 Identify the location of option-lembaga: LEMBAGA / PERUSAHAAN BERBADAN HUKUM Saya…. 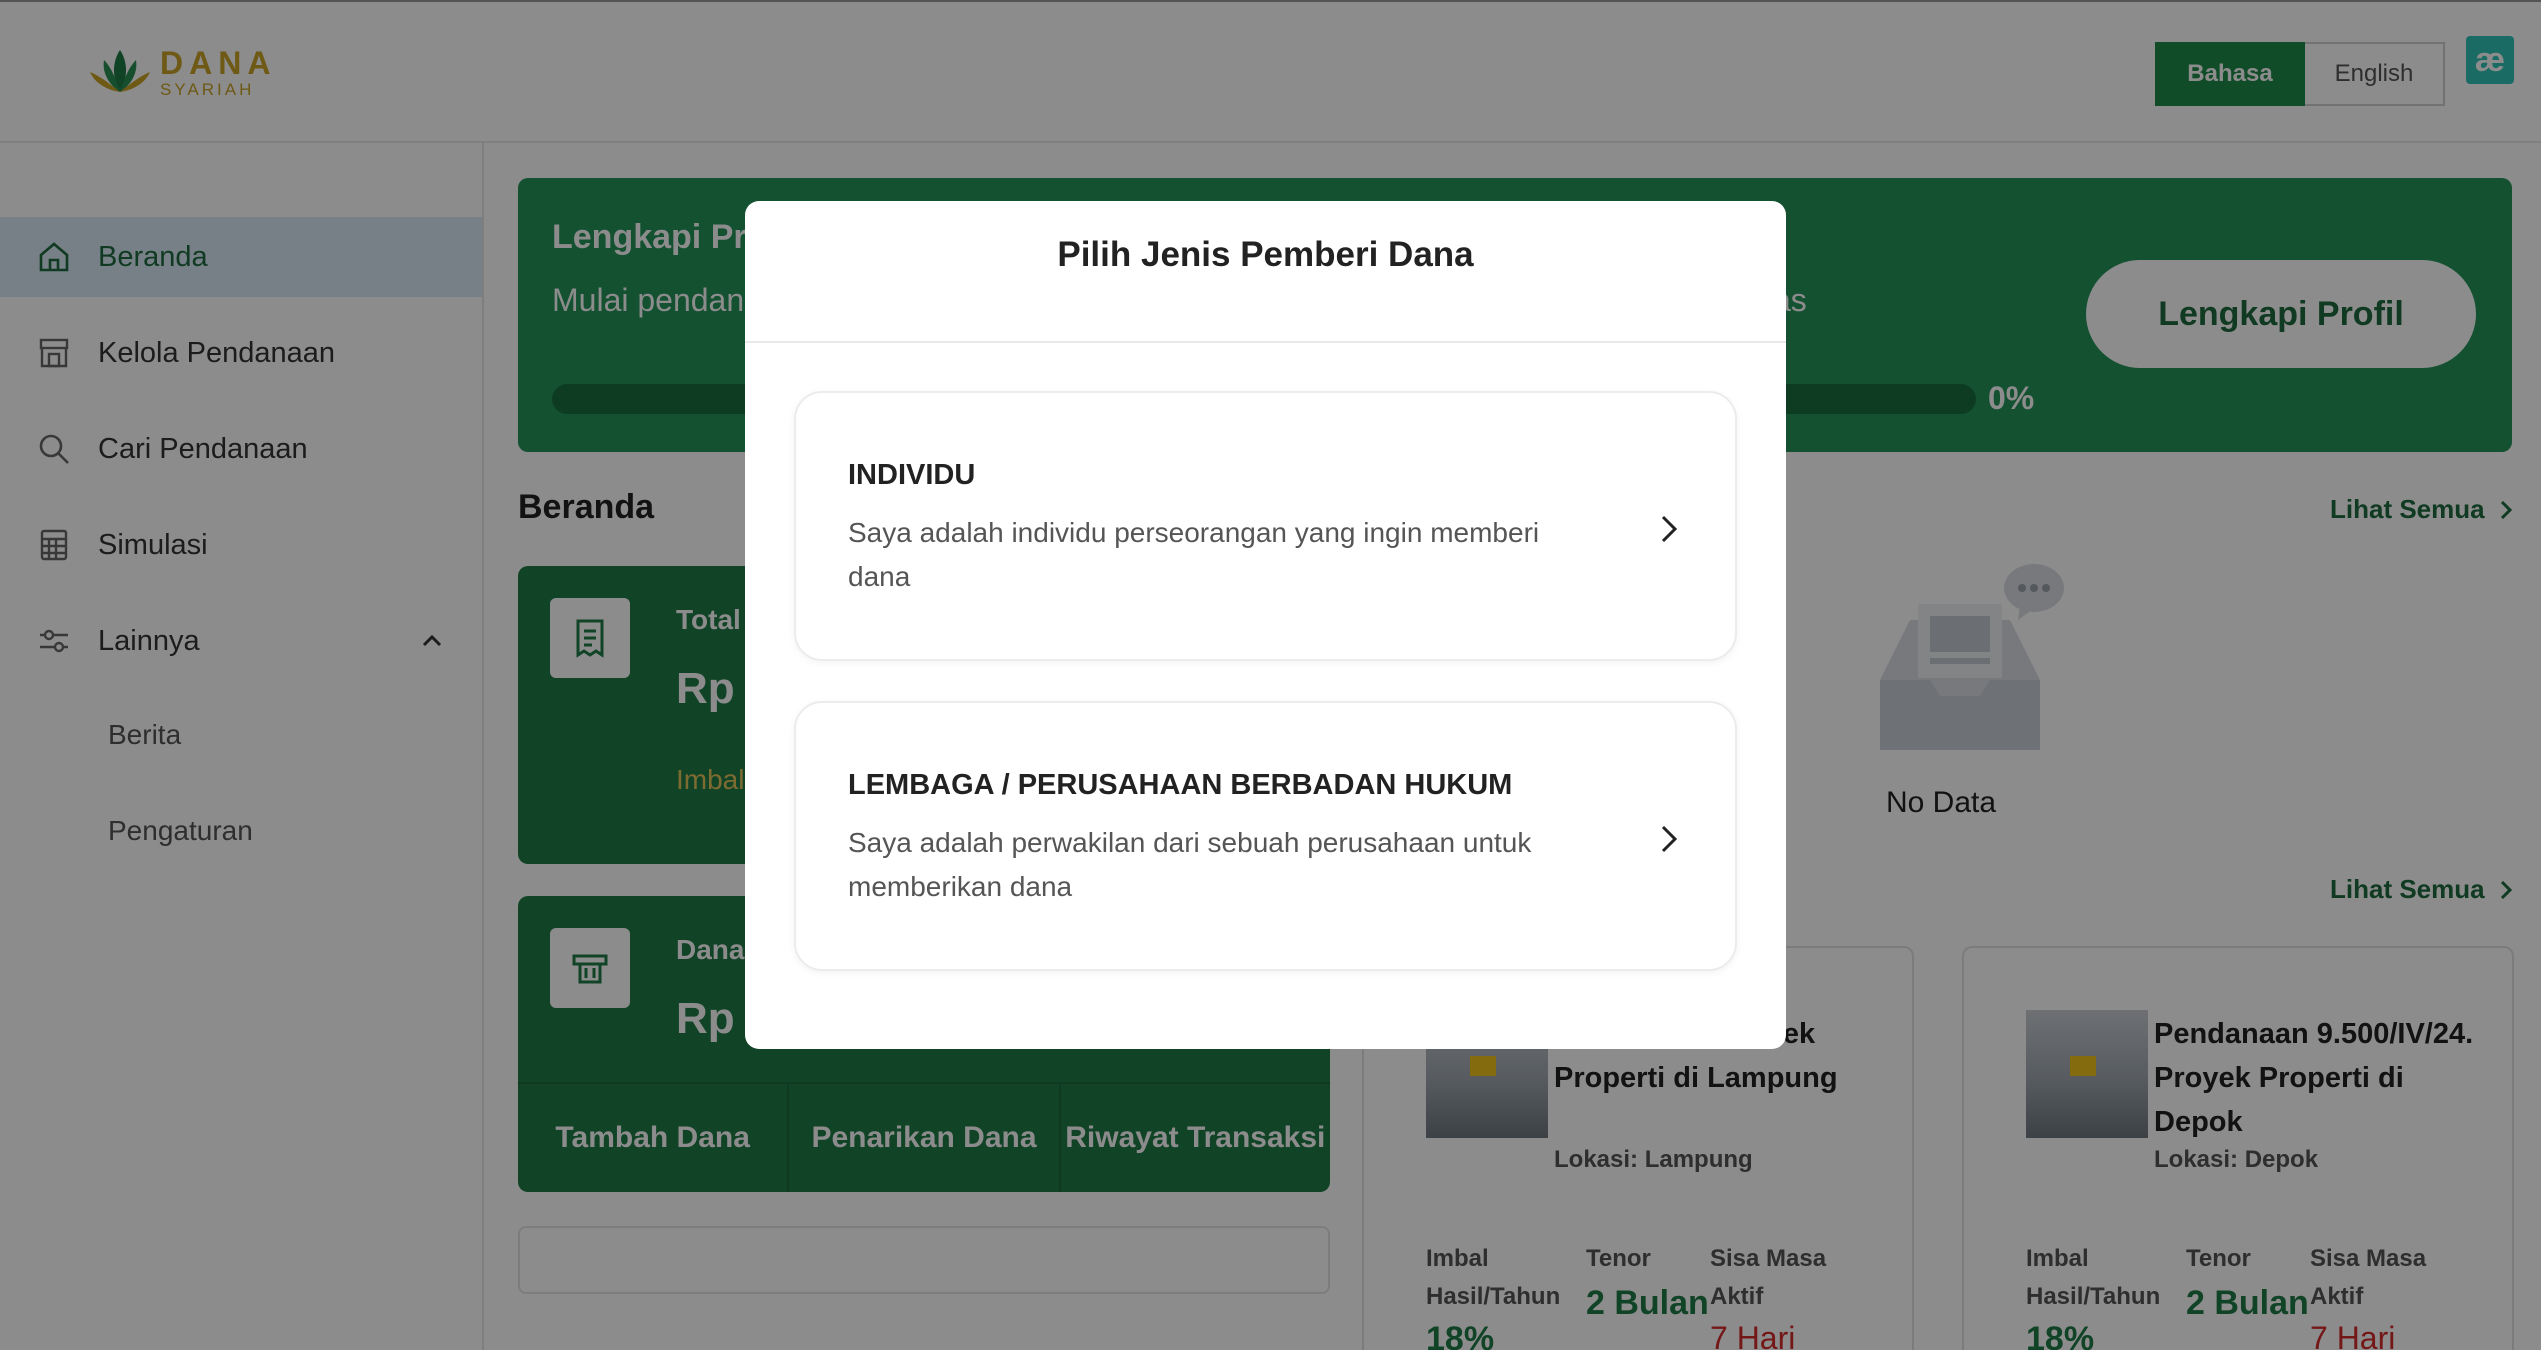
(1265, 836).